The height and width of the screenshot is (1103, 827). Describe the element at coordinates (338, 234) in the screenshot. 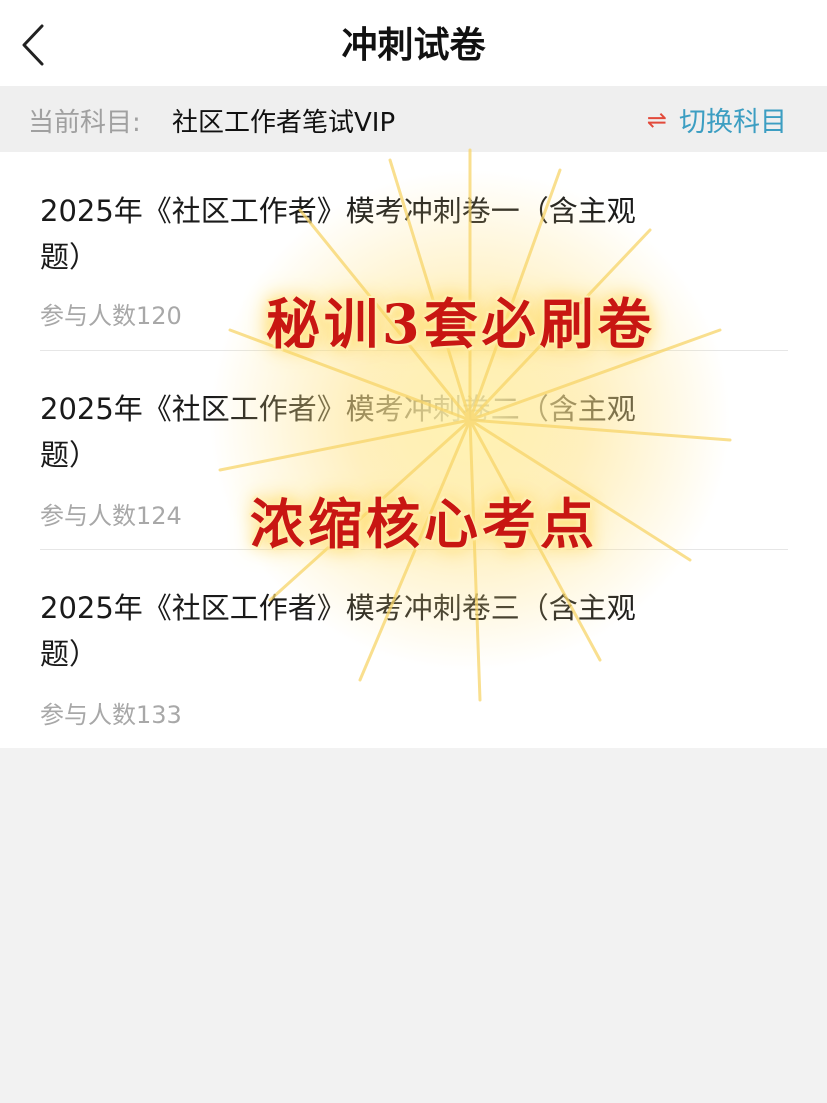

I see `paper-title: 2025年《社区工作者》模考冲刺卷一（含主观题）` at that location.